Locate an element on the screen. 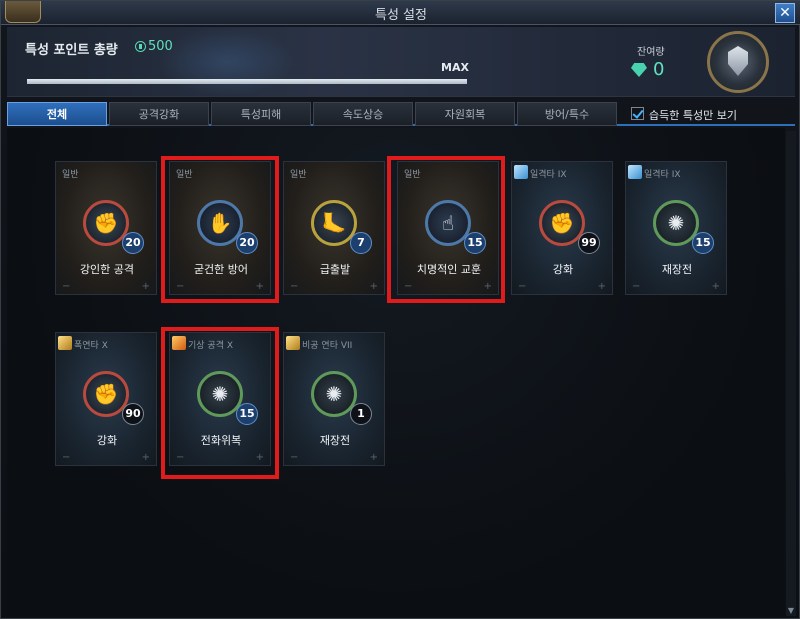  sword-shield-icon is located at coordinates (738, 61).